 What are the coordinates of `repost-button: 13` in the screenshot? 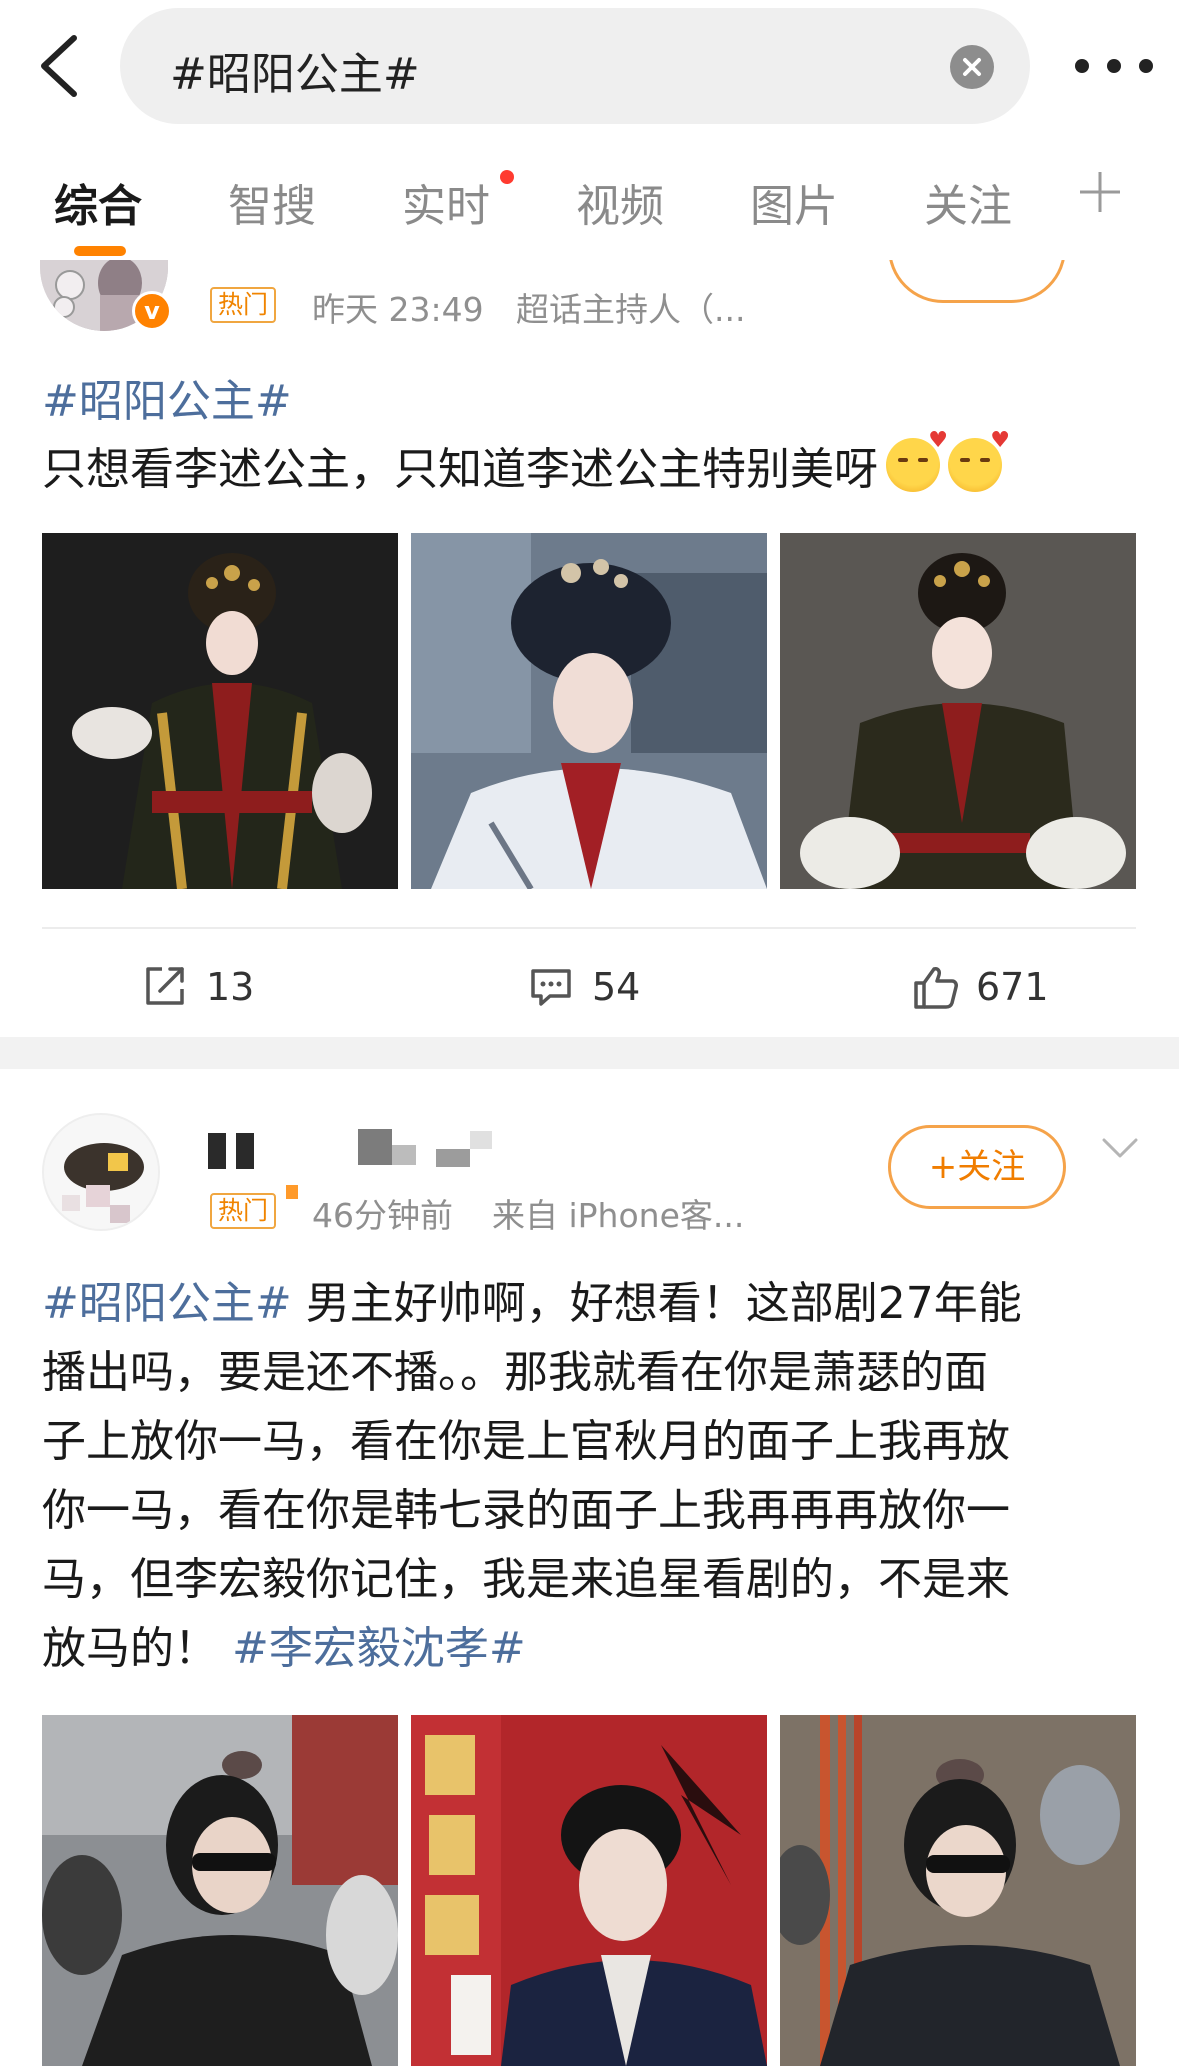 It's located at (217, 987).